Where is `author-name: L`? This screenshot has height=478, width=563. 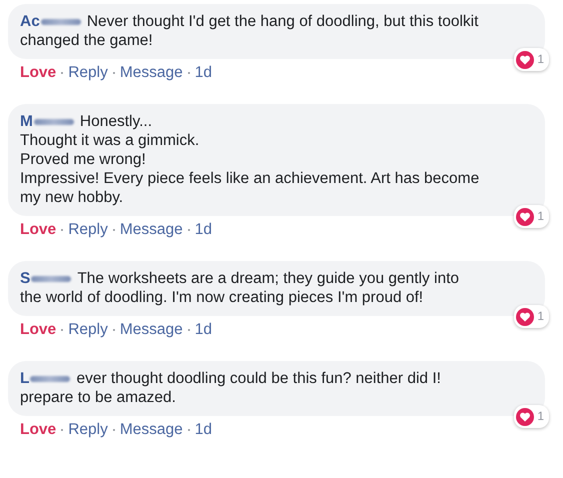 author-name: L is located at coordinates (45, 378).